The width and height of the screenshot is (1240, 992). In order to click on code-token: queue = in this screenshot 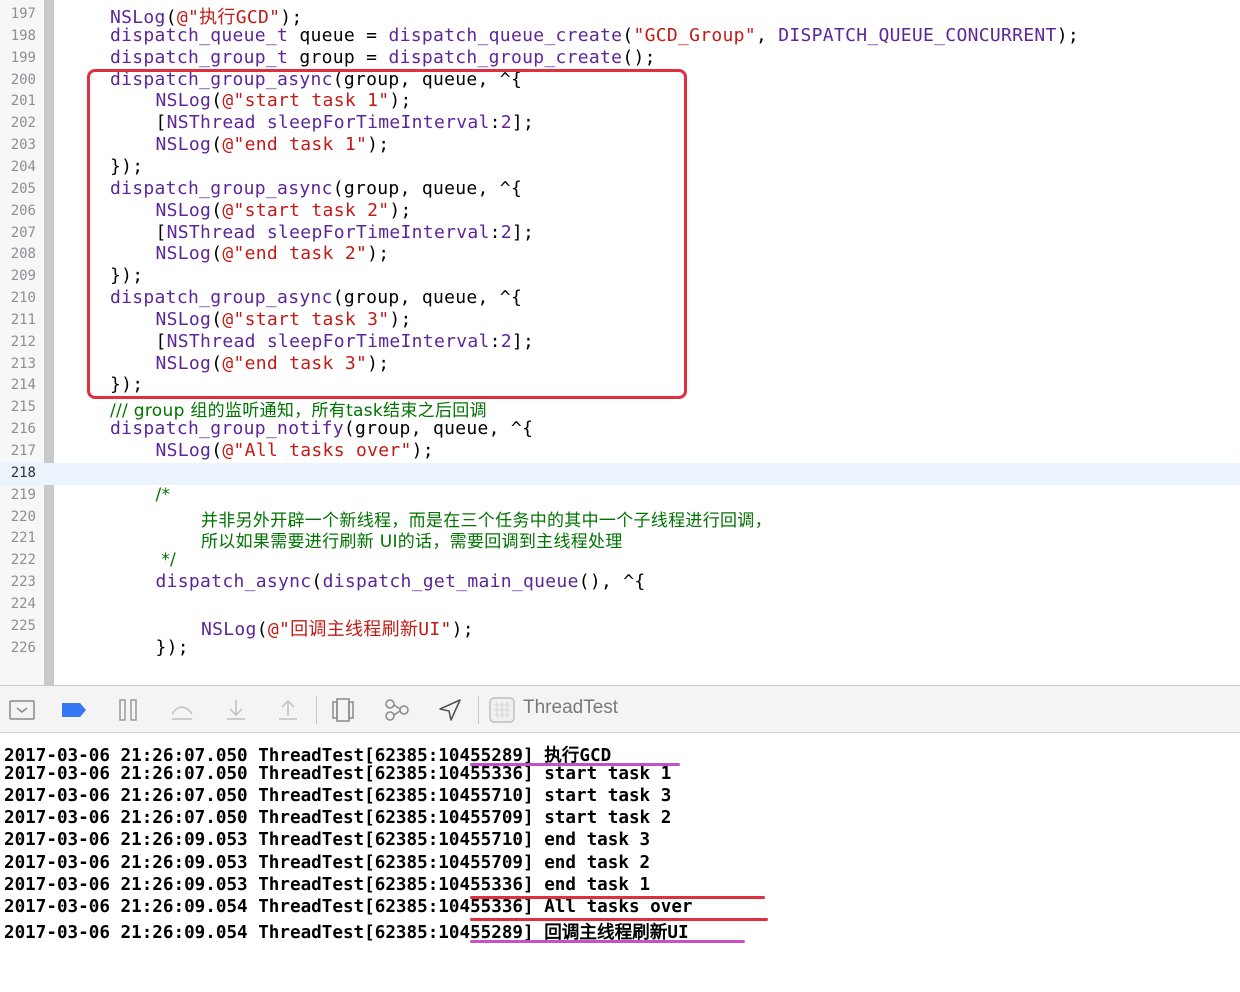, I will do `click(338, 35)`.